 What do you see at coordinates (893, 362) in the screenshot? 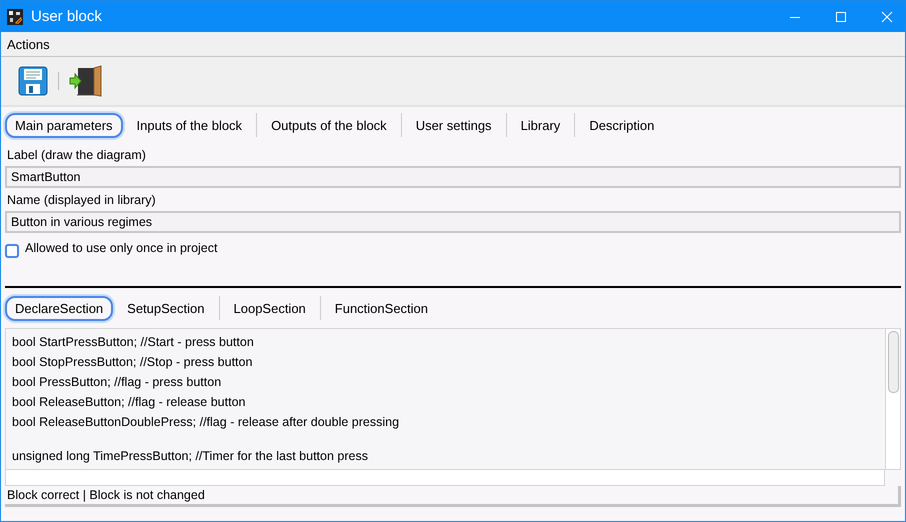
I see `scrollbar-thumb` at bounding box center [893, 362].